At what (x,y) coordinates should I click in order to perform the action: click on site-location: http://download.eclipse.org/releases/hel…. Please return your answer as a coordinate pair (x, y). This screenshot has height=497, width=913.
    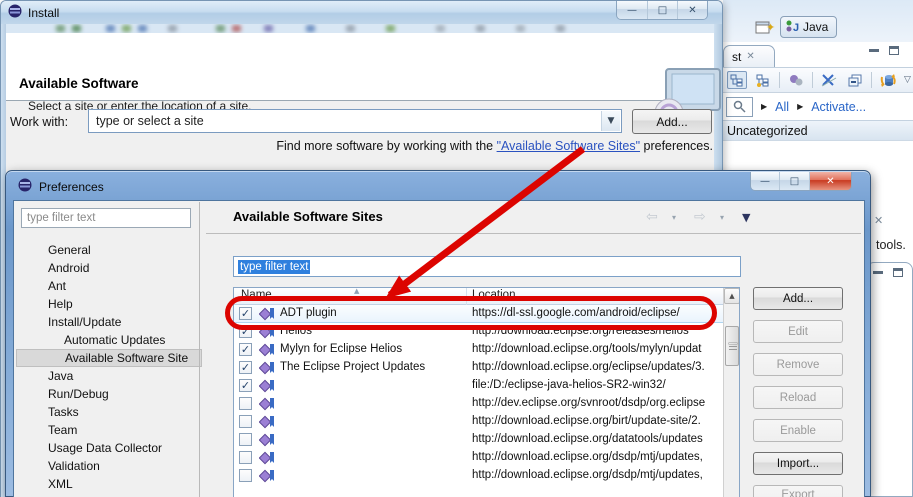
    Looking at the image, I should click on (580, 331).